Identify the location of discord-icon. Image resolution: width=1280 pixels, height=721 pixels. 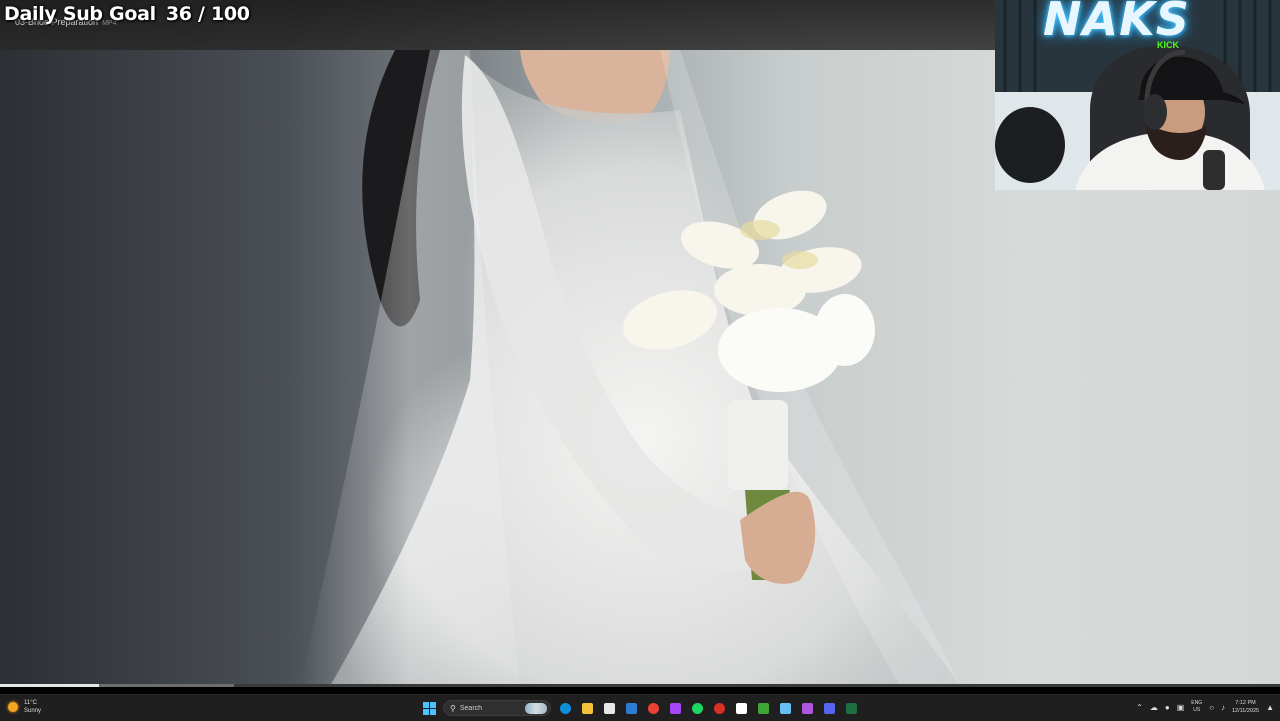
(829, 708).